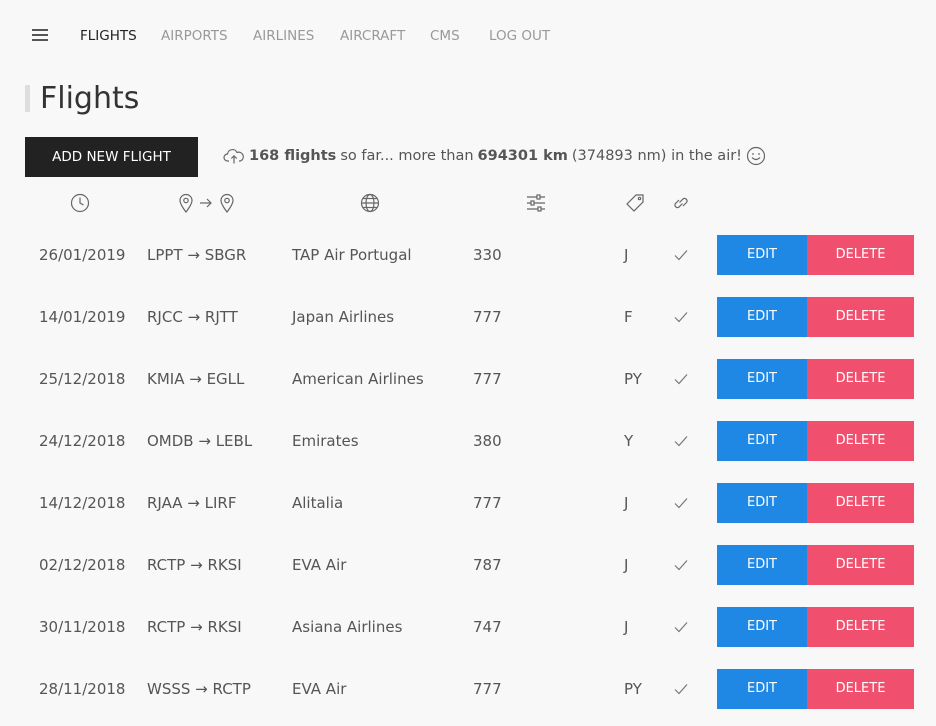 This screenshot has height=726, width=936. Describe the element at coordinates (165, 255) in the screenshot. I see `route-origin: LPPT` at that location.